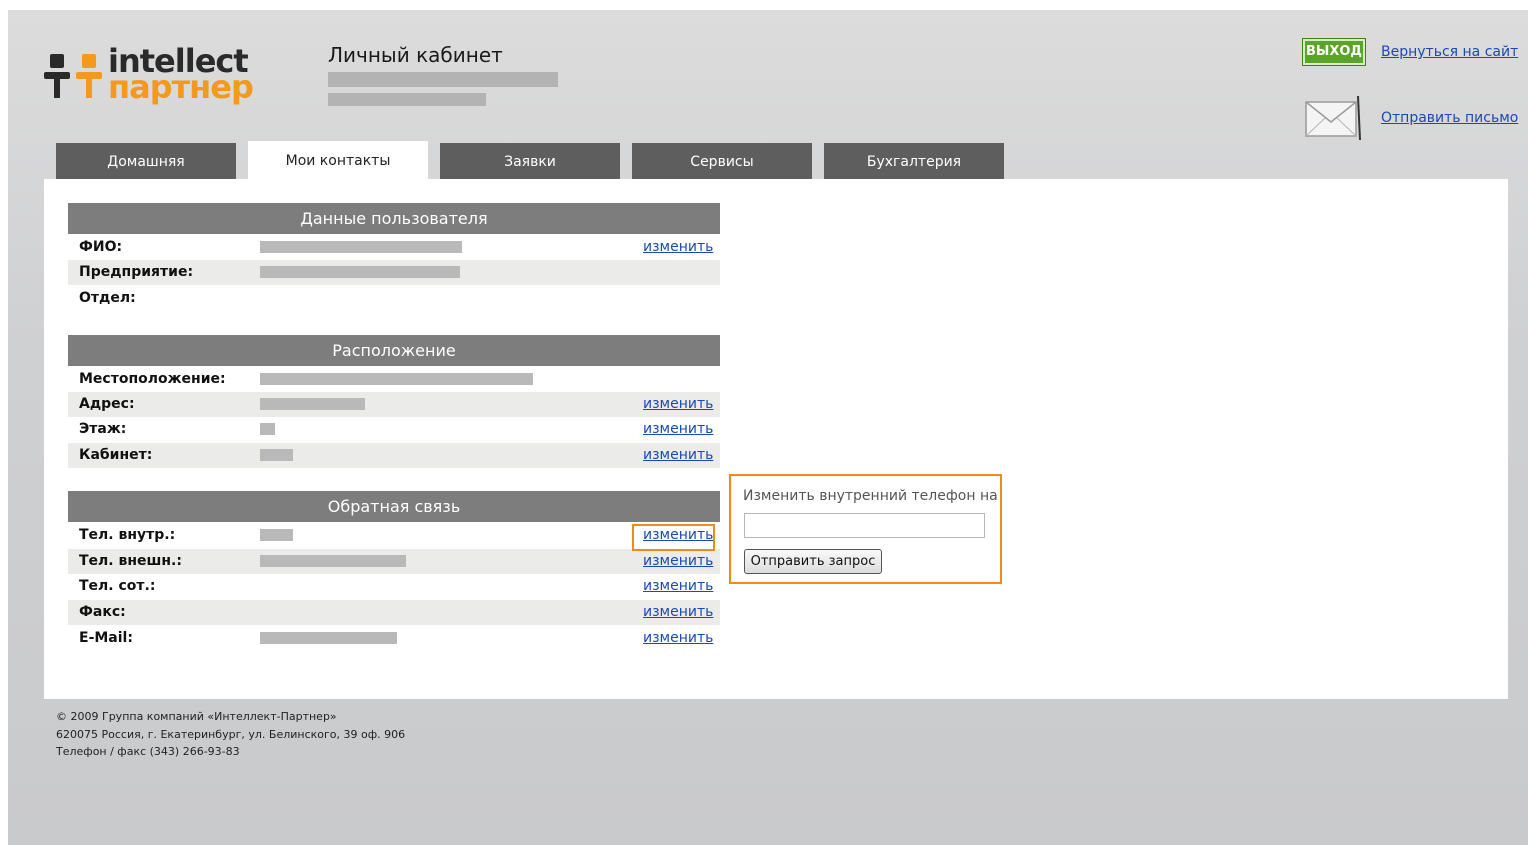  I want to click on table-row: E-Mail: изменить, so click(394, 638).